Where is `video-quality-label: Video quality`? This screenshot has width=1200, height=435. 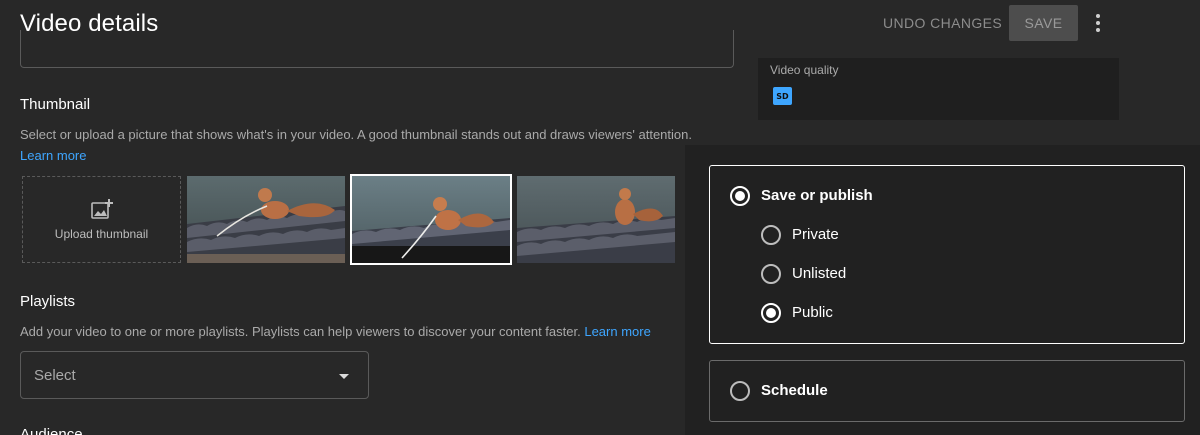
video-quality-label: Video quality is located at coordinates (804, 70).